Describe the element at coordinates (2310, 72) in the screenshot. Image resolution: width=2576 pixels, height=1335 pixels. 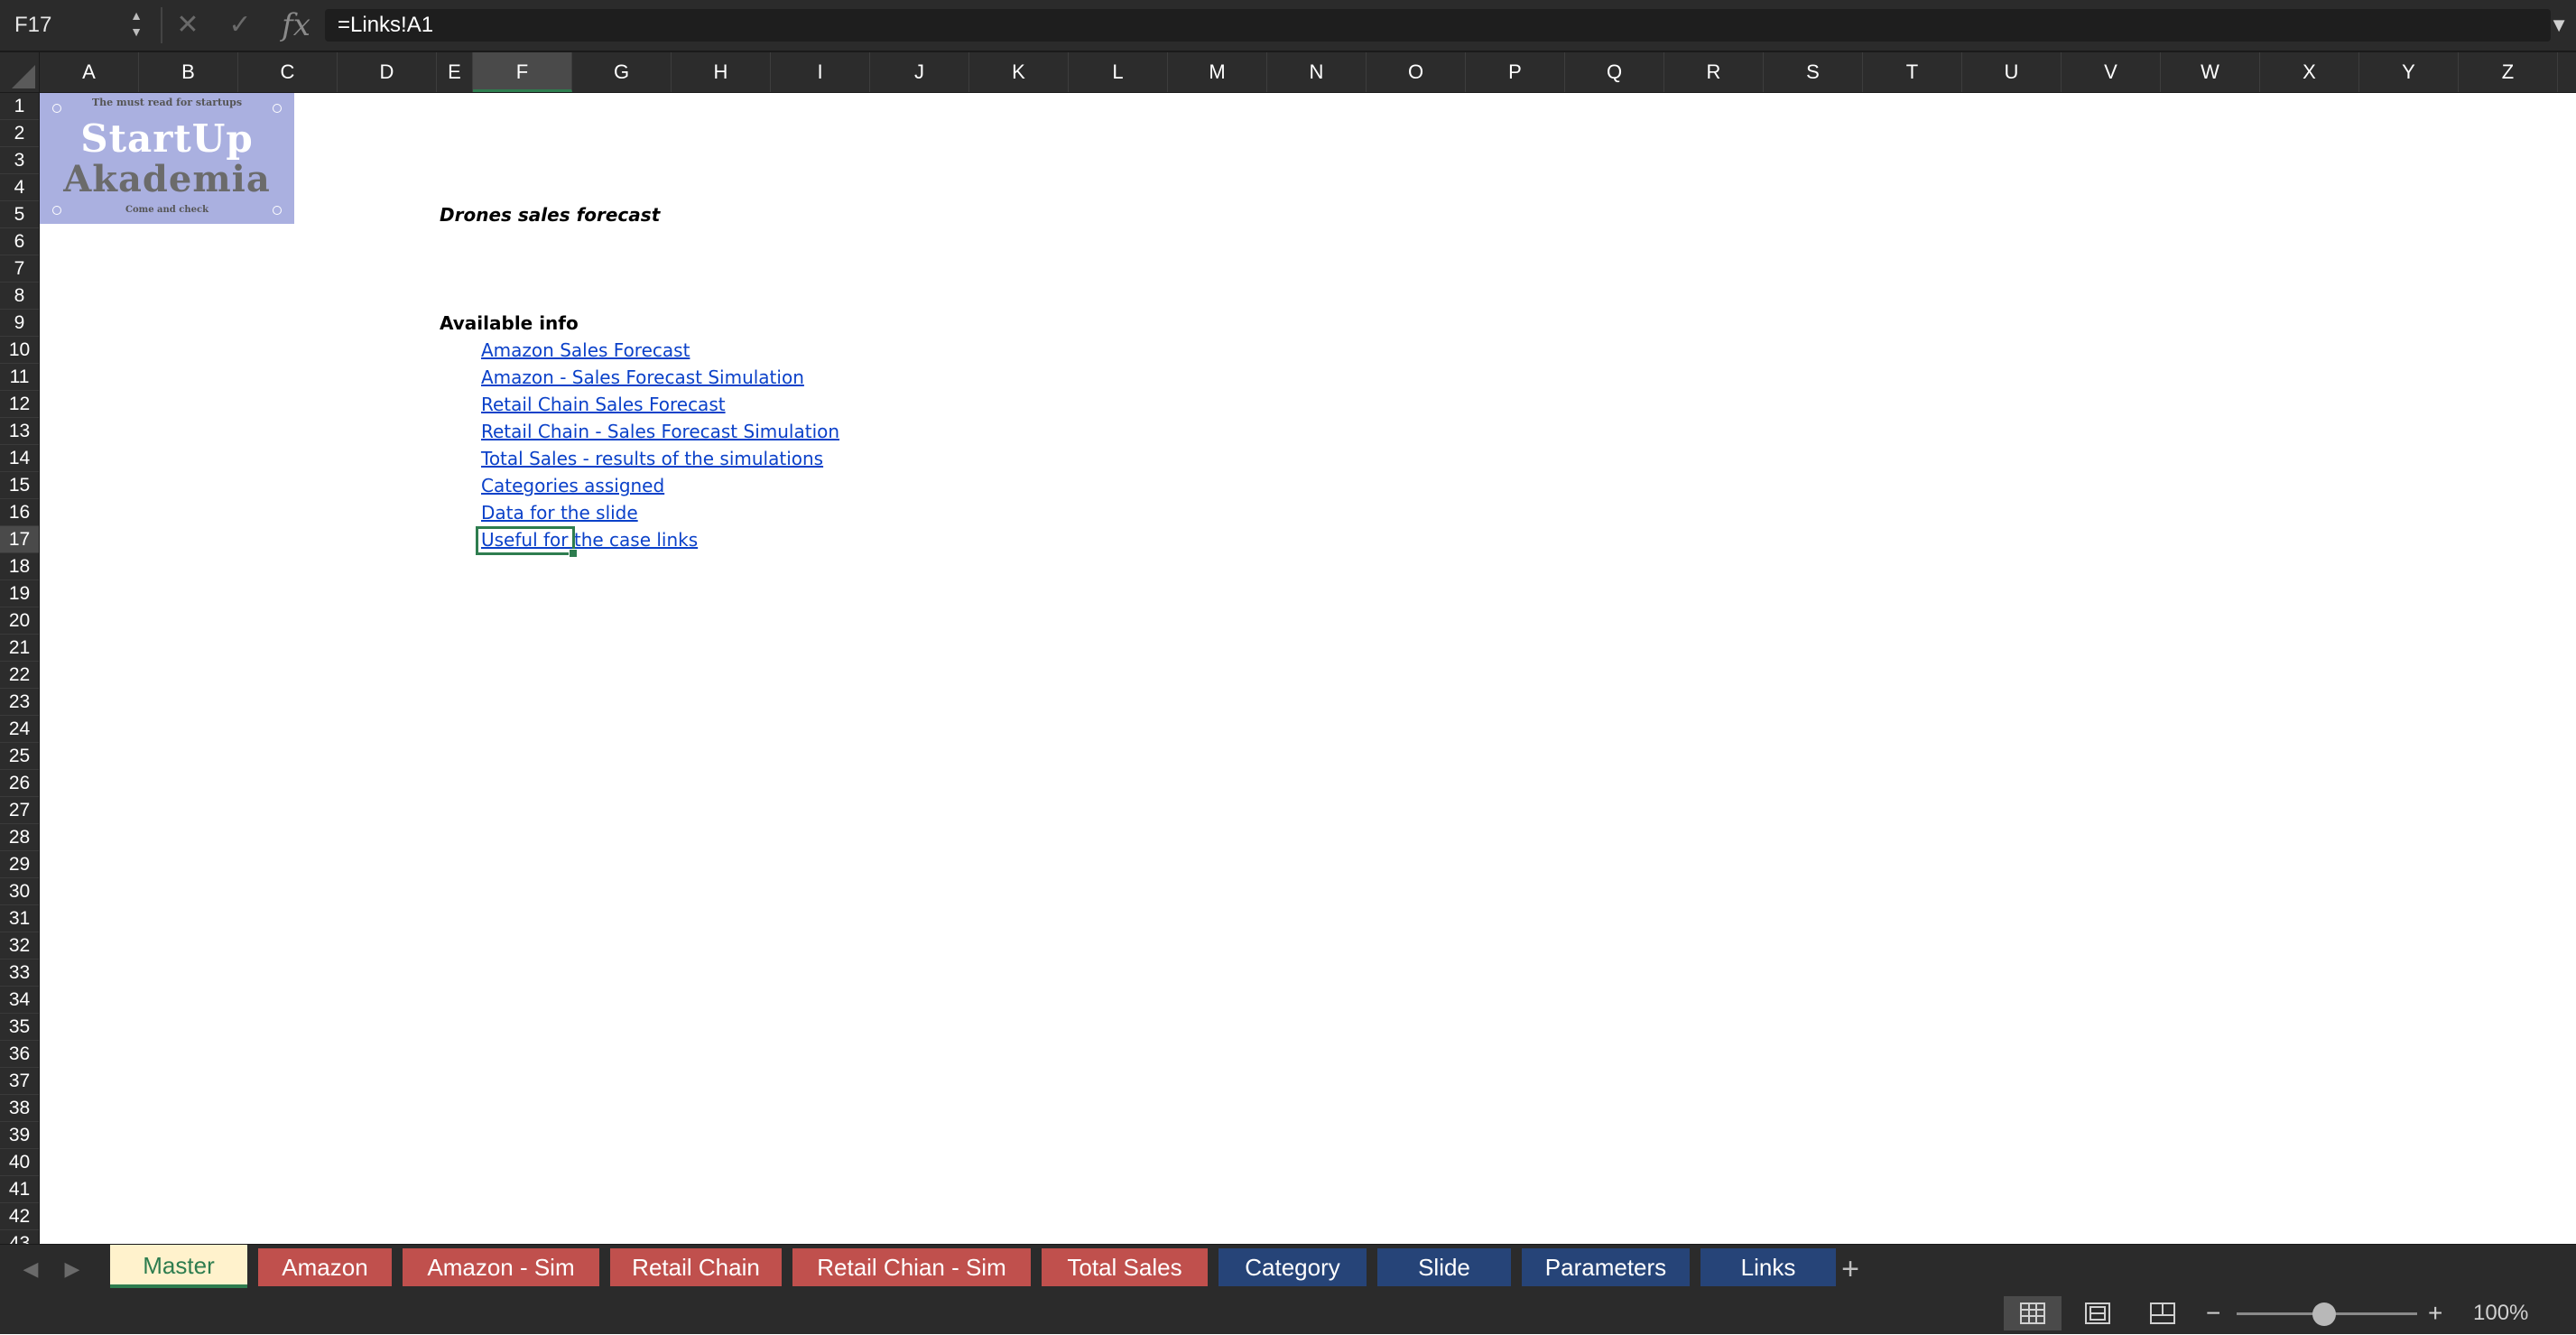
I see `column-header-x: X` at that location.